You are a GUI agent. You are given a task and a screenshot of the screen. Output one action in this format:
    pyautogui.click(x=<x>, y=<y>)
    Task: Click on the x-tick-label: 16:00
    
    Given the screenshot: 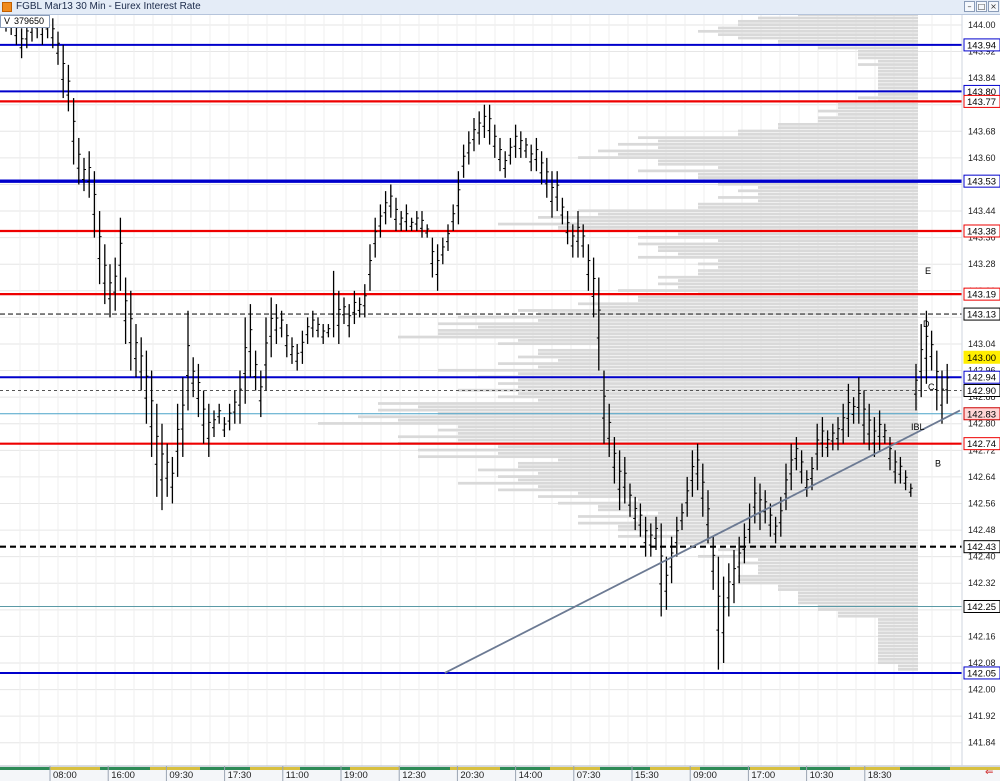 What is the action you would take?
    pyautogui.click(x=123, y=775)
    